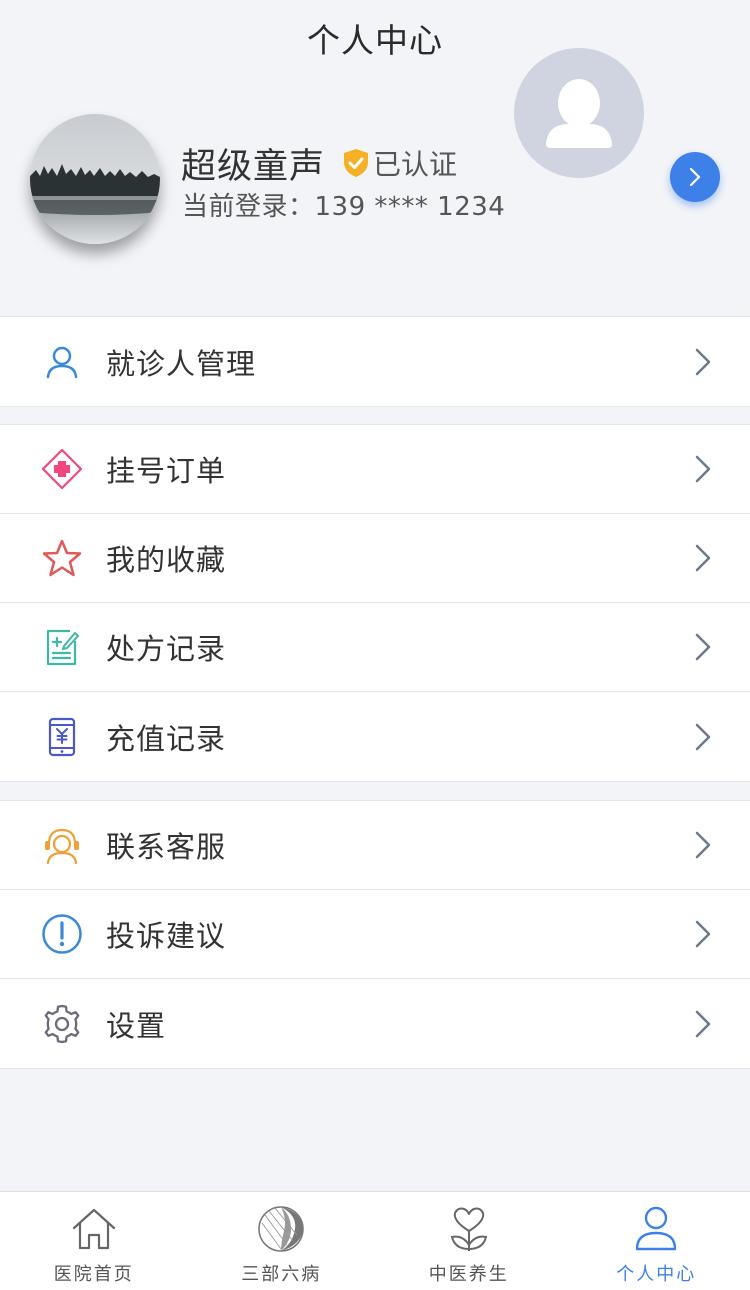 The image size is (750, 1290). What do you see at coordinates (62, 1024) in the screenshot?
I see `gear-icon` at bounding box center [62, 1024].